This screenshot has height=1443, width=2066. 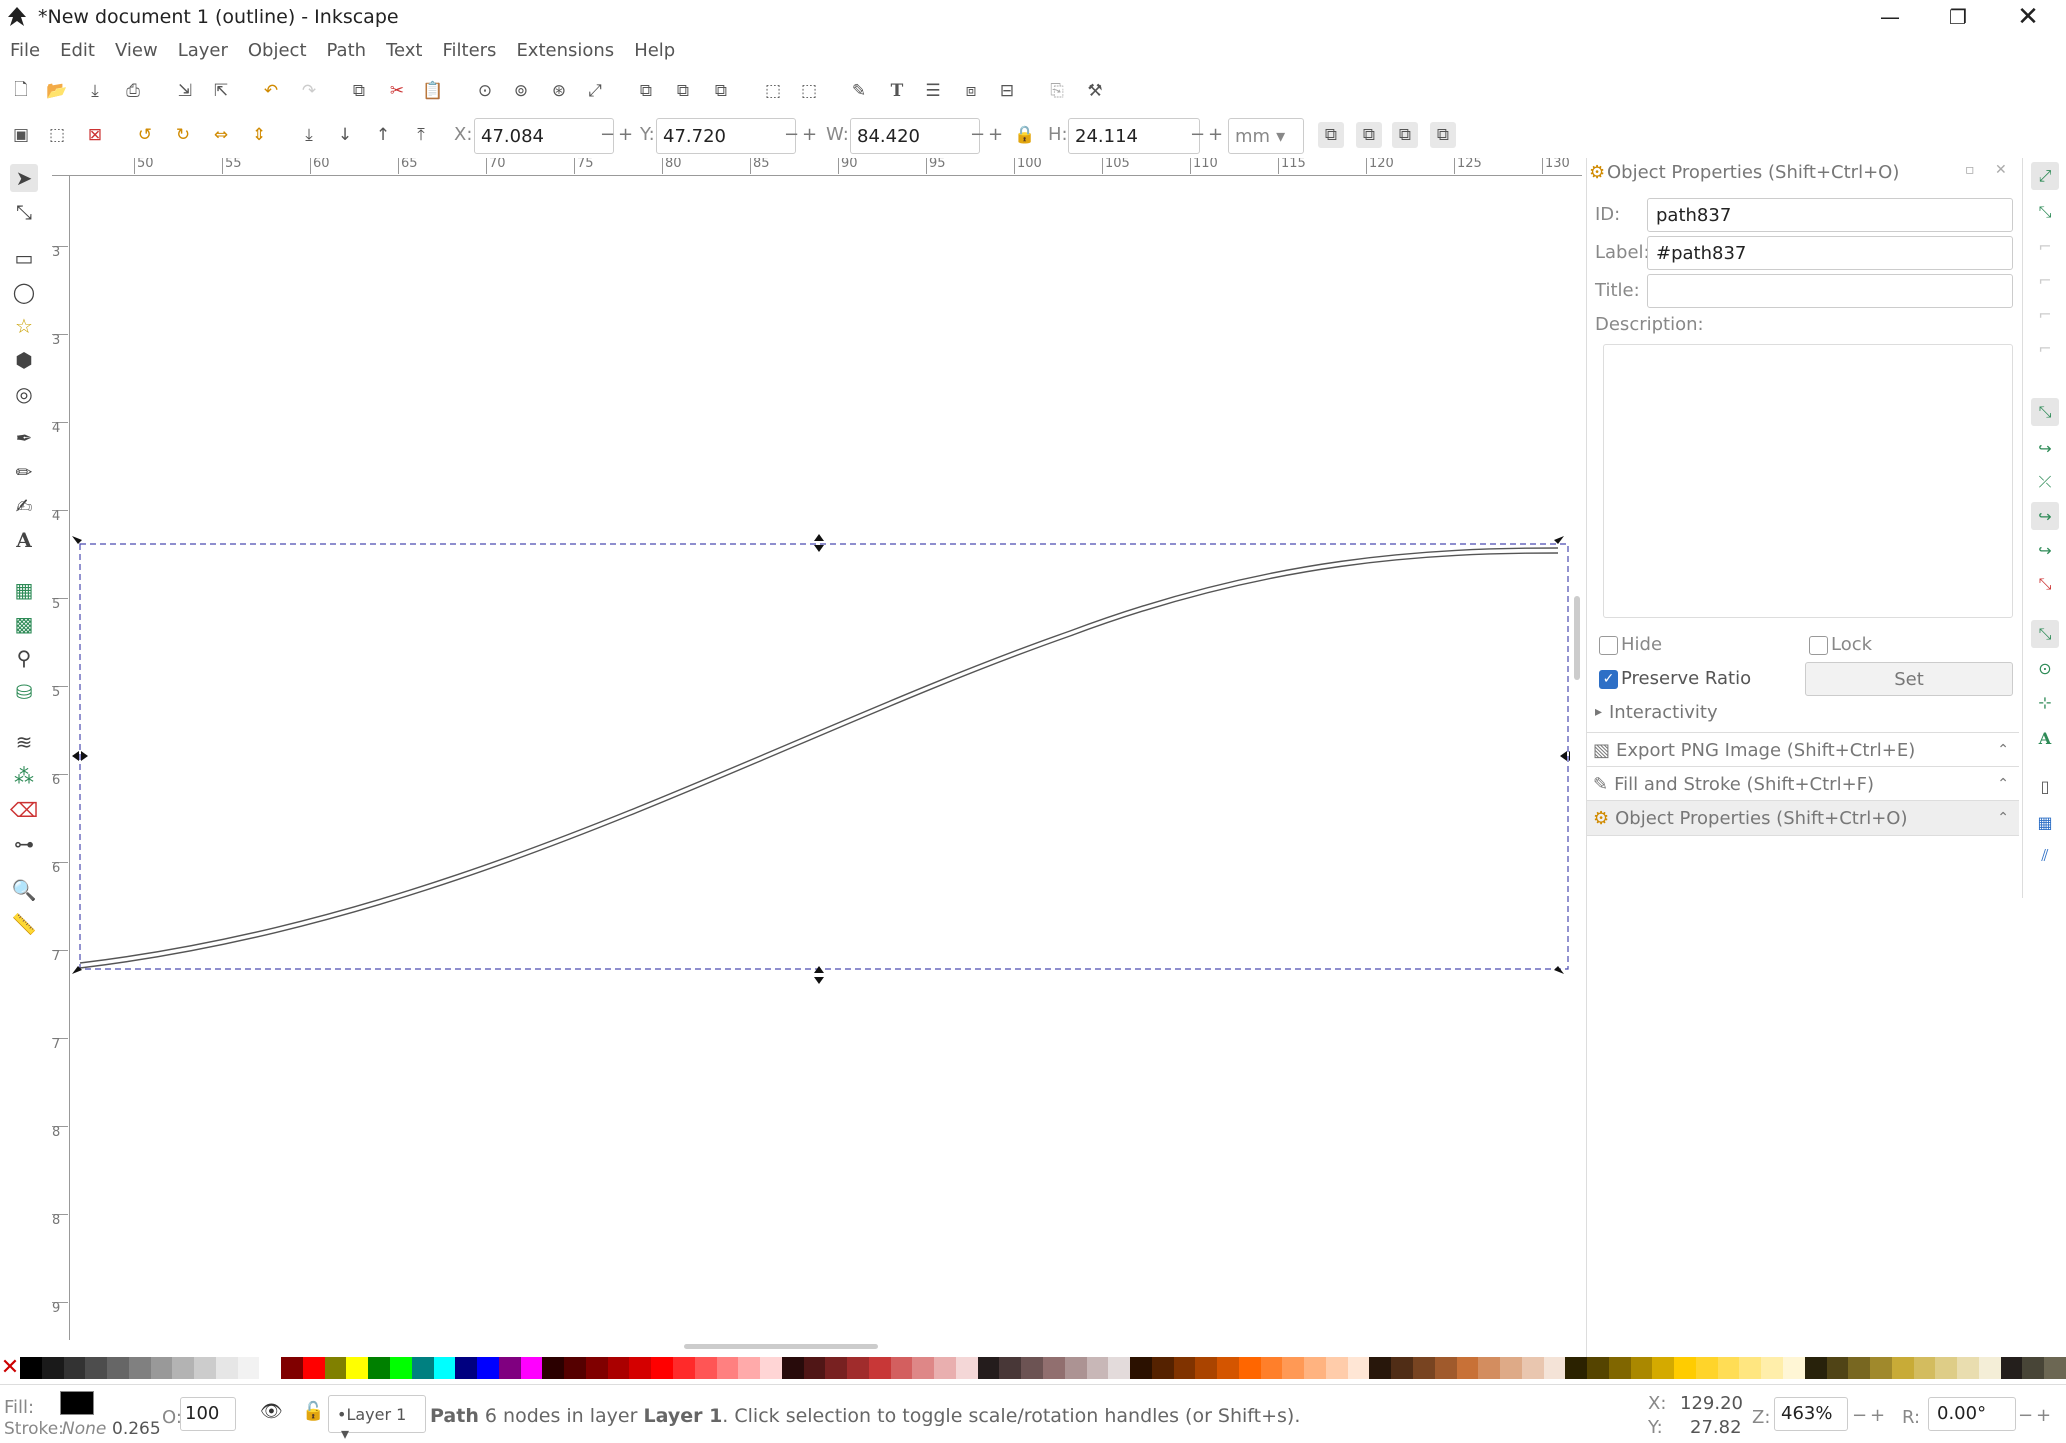 What do you see at coordinates (654, 51) in the screenshot?
I see `menu-help: Help` at bounding box center [654, 51].